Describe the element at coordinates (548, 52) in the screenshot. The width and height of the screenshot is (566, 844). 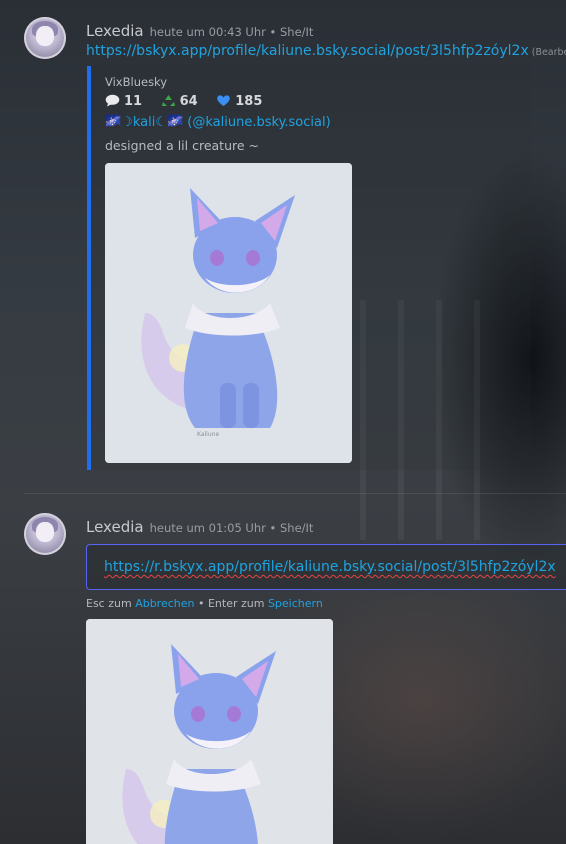
I see `edited-label: (Bearbei` at that location.